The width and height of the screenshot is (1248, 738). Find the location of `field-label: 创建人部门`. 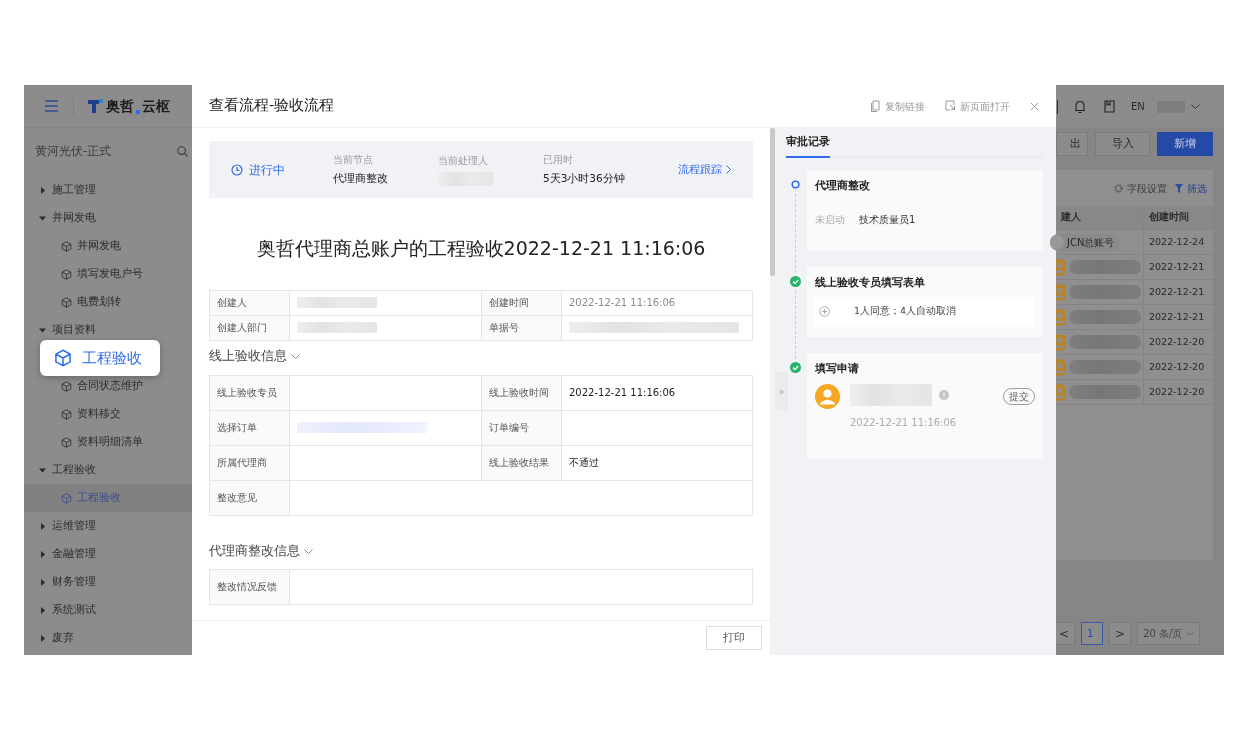

field-label: 创建人部门 is located at coordinates (250, 328).